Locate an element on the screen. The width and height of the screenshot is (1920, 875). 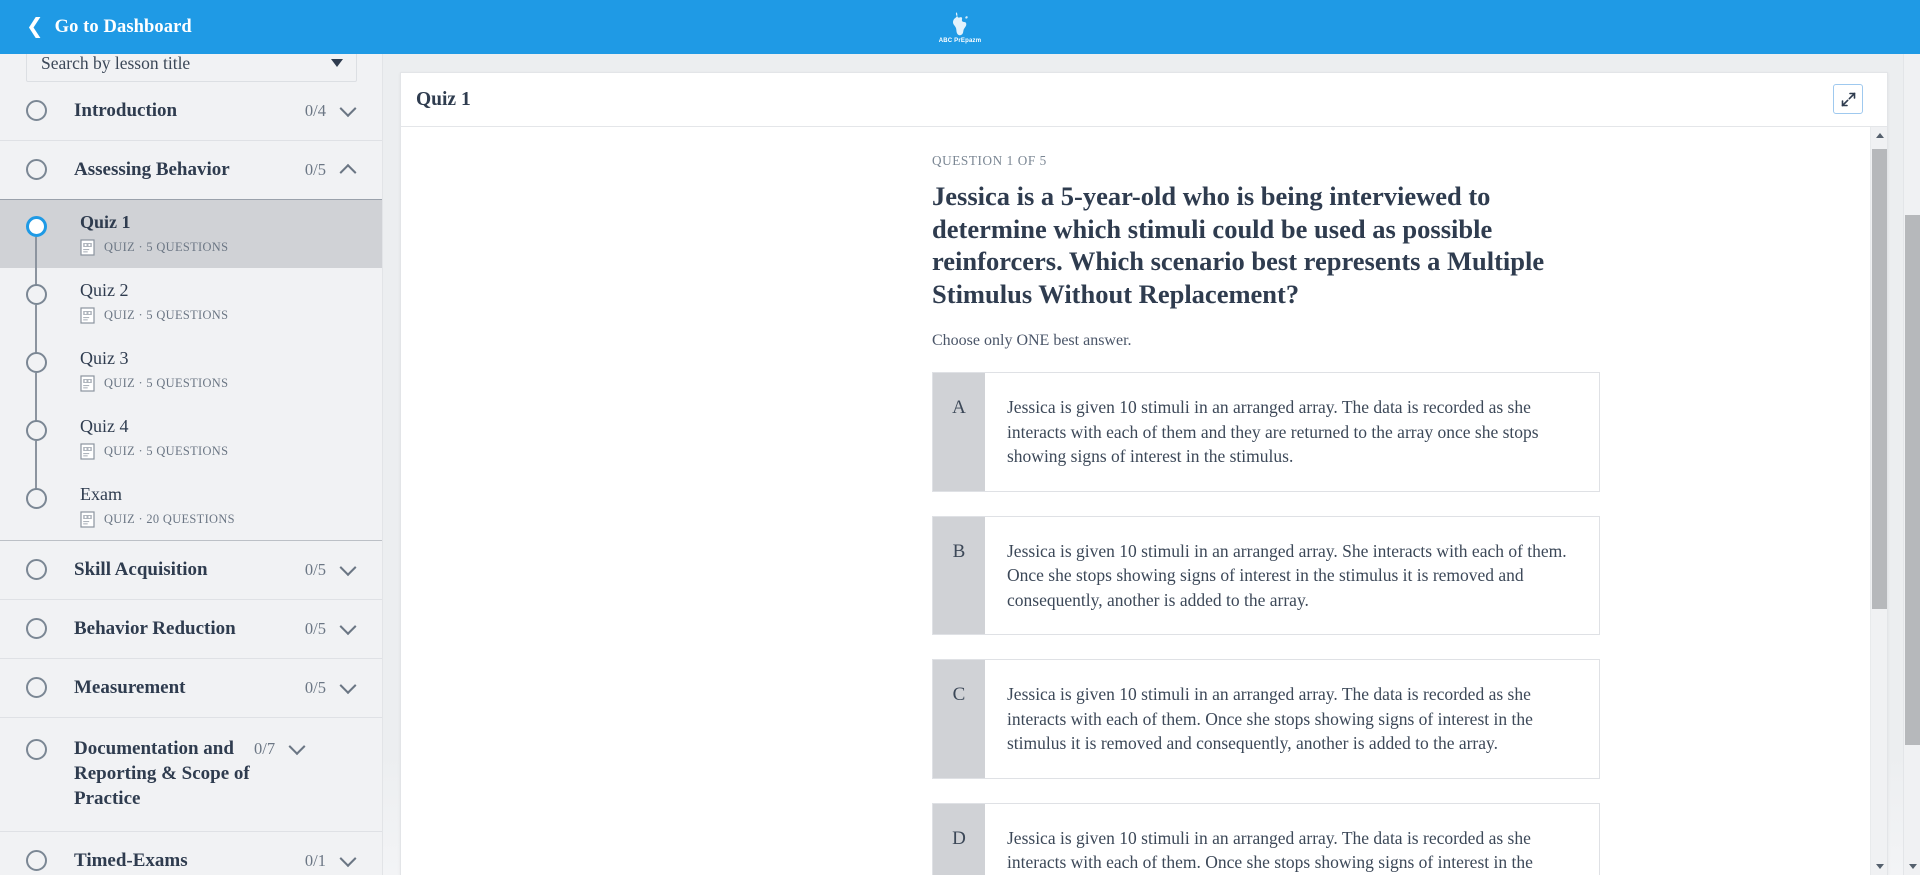
sidebar-section-skill-acquisition: Skill Acquisition 0/5 is located at coordinates (191, 570).